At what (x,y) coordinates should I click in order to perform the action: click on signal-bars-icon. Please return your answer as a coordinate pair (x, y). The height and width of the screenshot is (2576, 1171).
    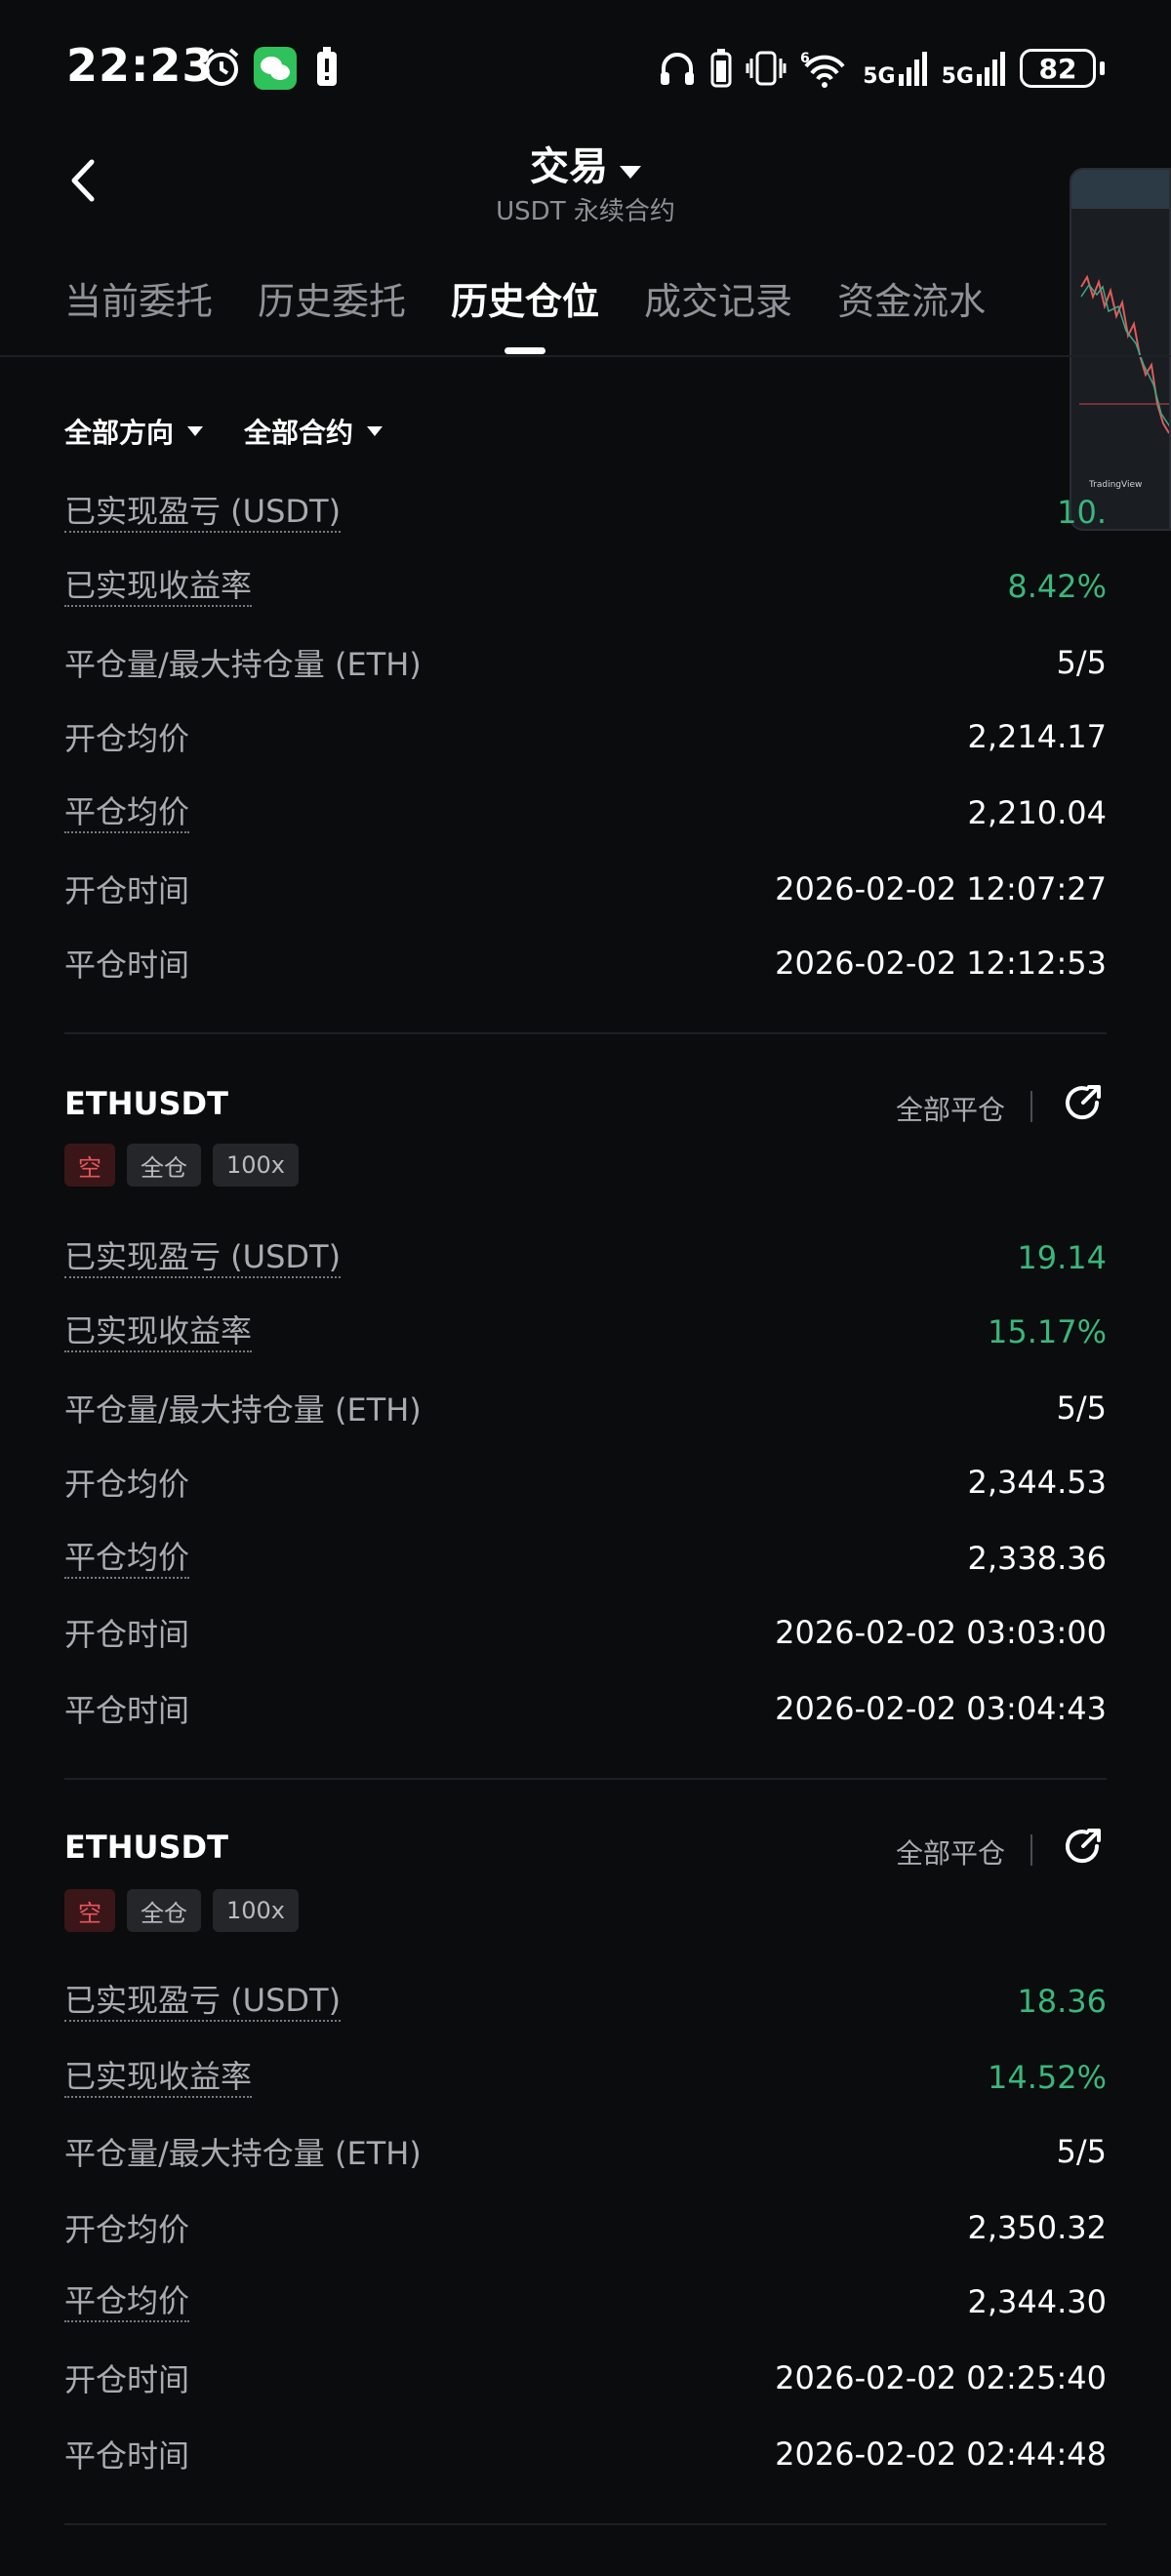
    Looking at the image, I should click on (991, 69).